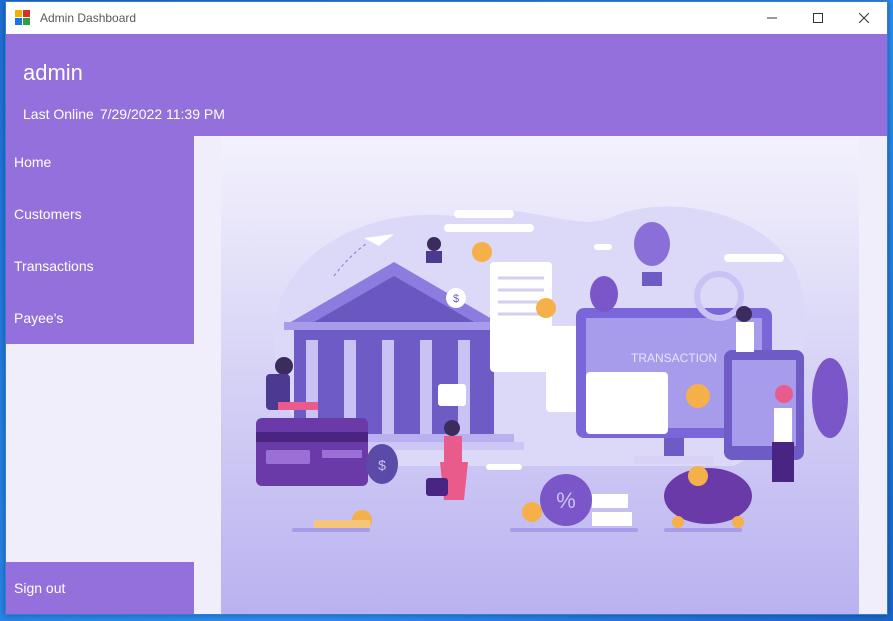  I want to click on last-online: Last Online 7/29/2022 11:39 PM, so click(124, 114).